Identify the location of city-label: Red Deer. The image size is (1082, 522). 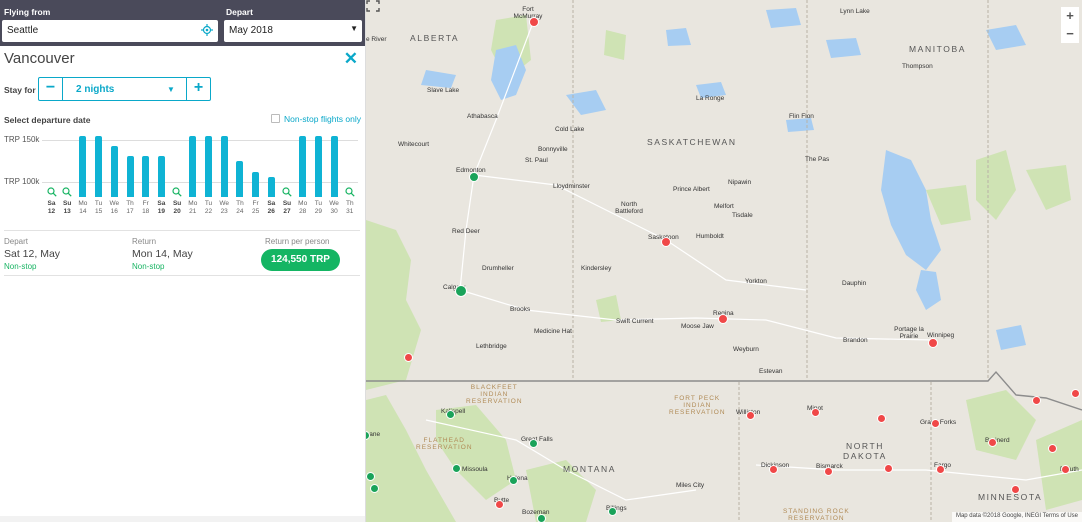
(466, 231).